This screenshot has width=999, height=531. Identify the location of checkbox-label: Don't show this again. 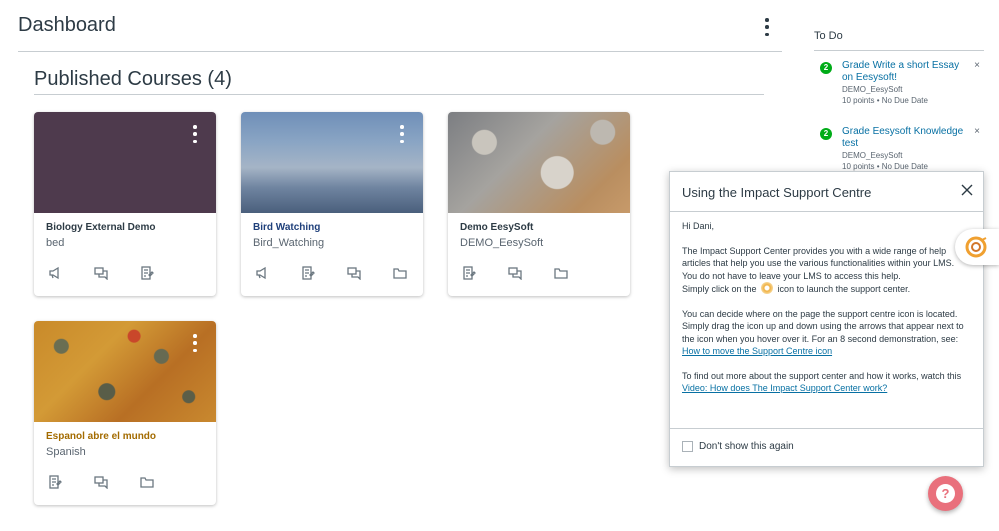
(746, 446).